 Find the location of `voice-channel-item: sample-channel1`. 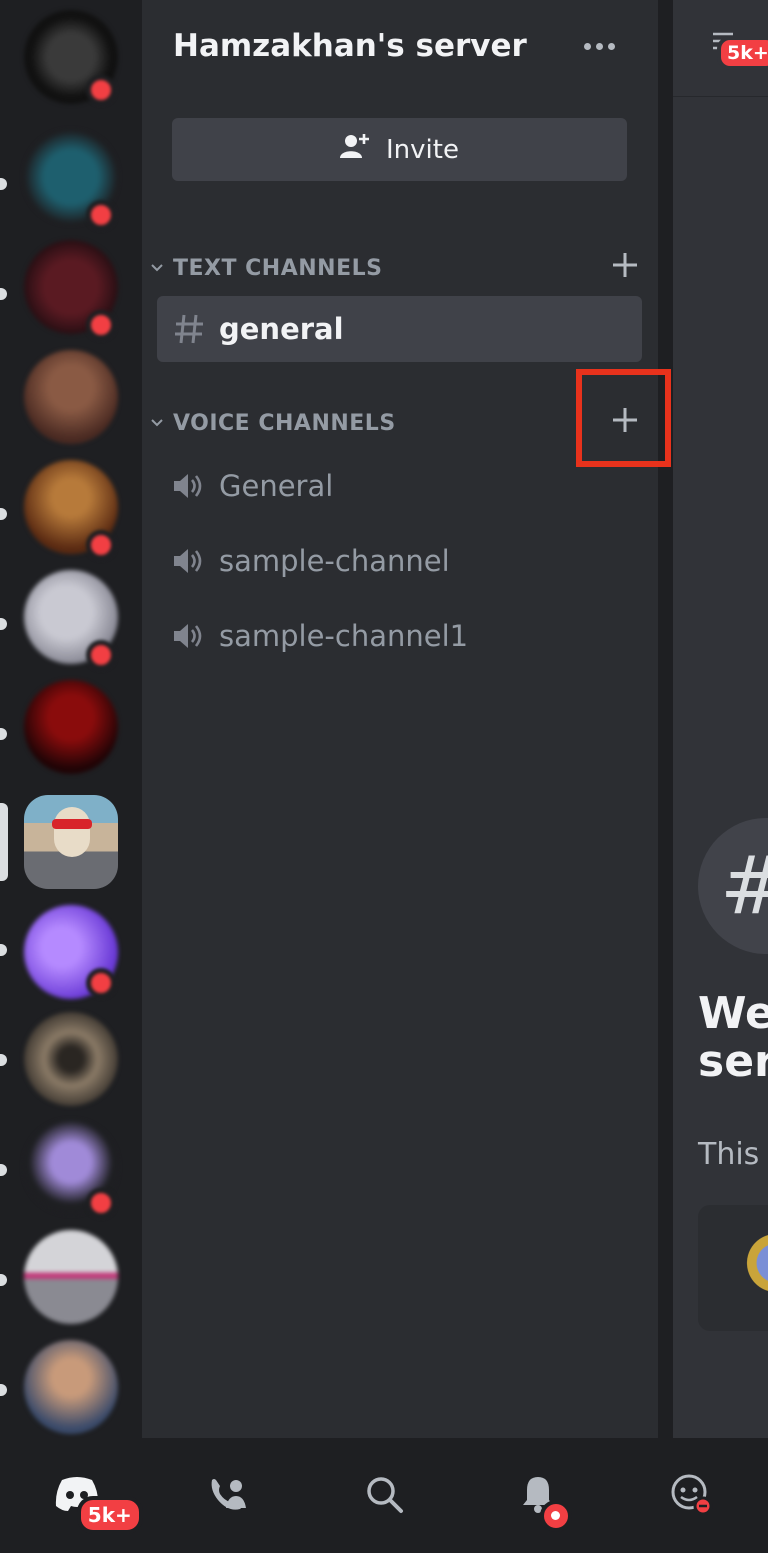

voice-channel-item: sample-channel1 is located at coordinates (399, 636).